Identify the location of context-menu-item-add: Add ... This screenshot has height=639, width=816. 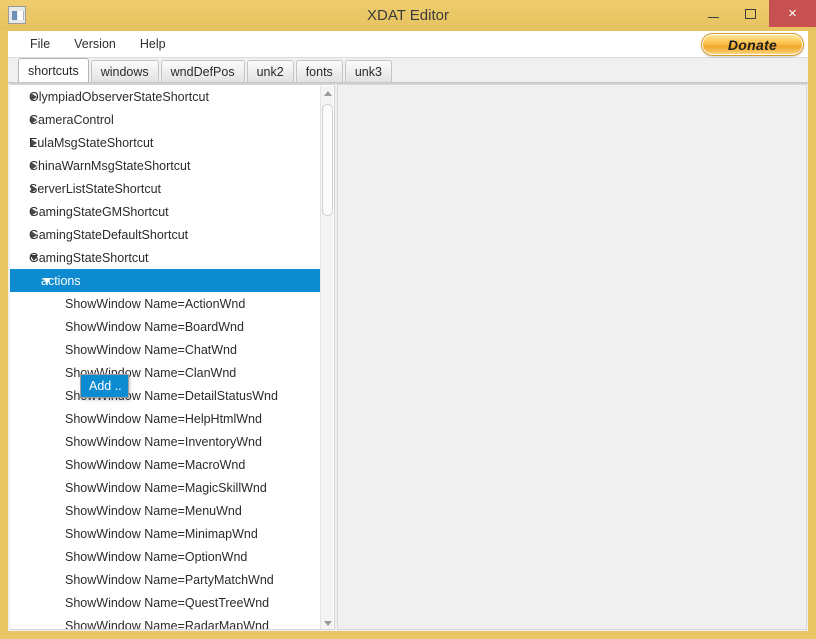
(104, 386).